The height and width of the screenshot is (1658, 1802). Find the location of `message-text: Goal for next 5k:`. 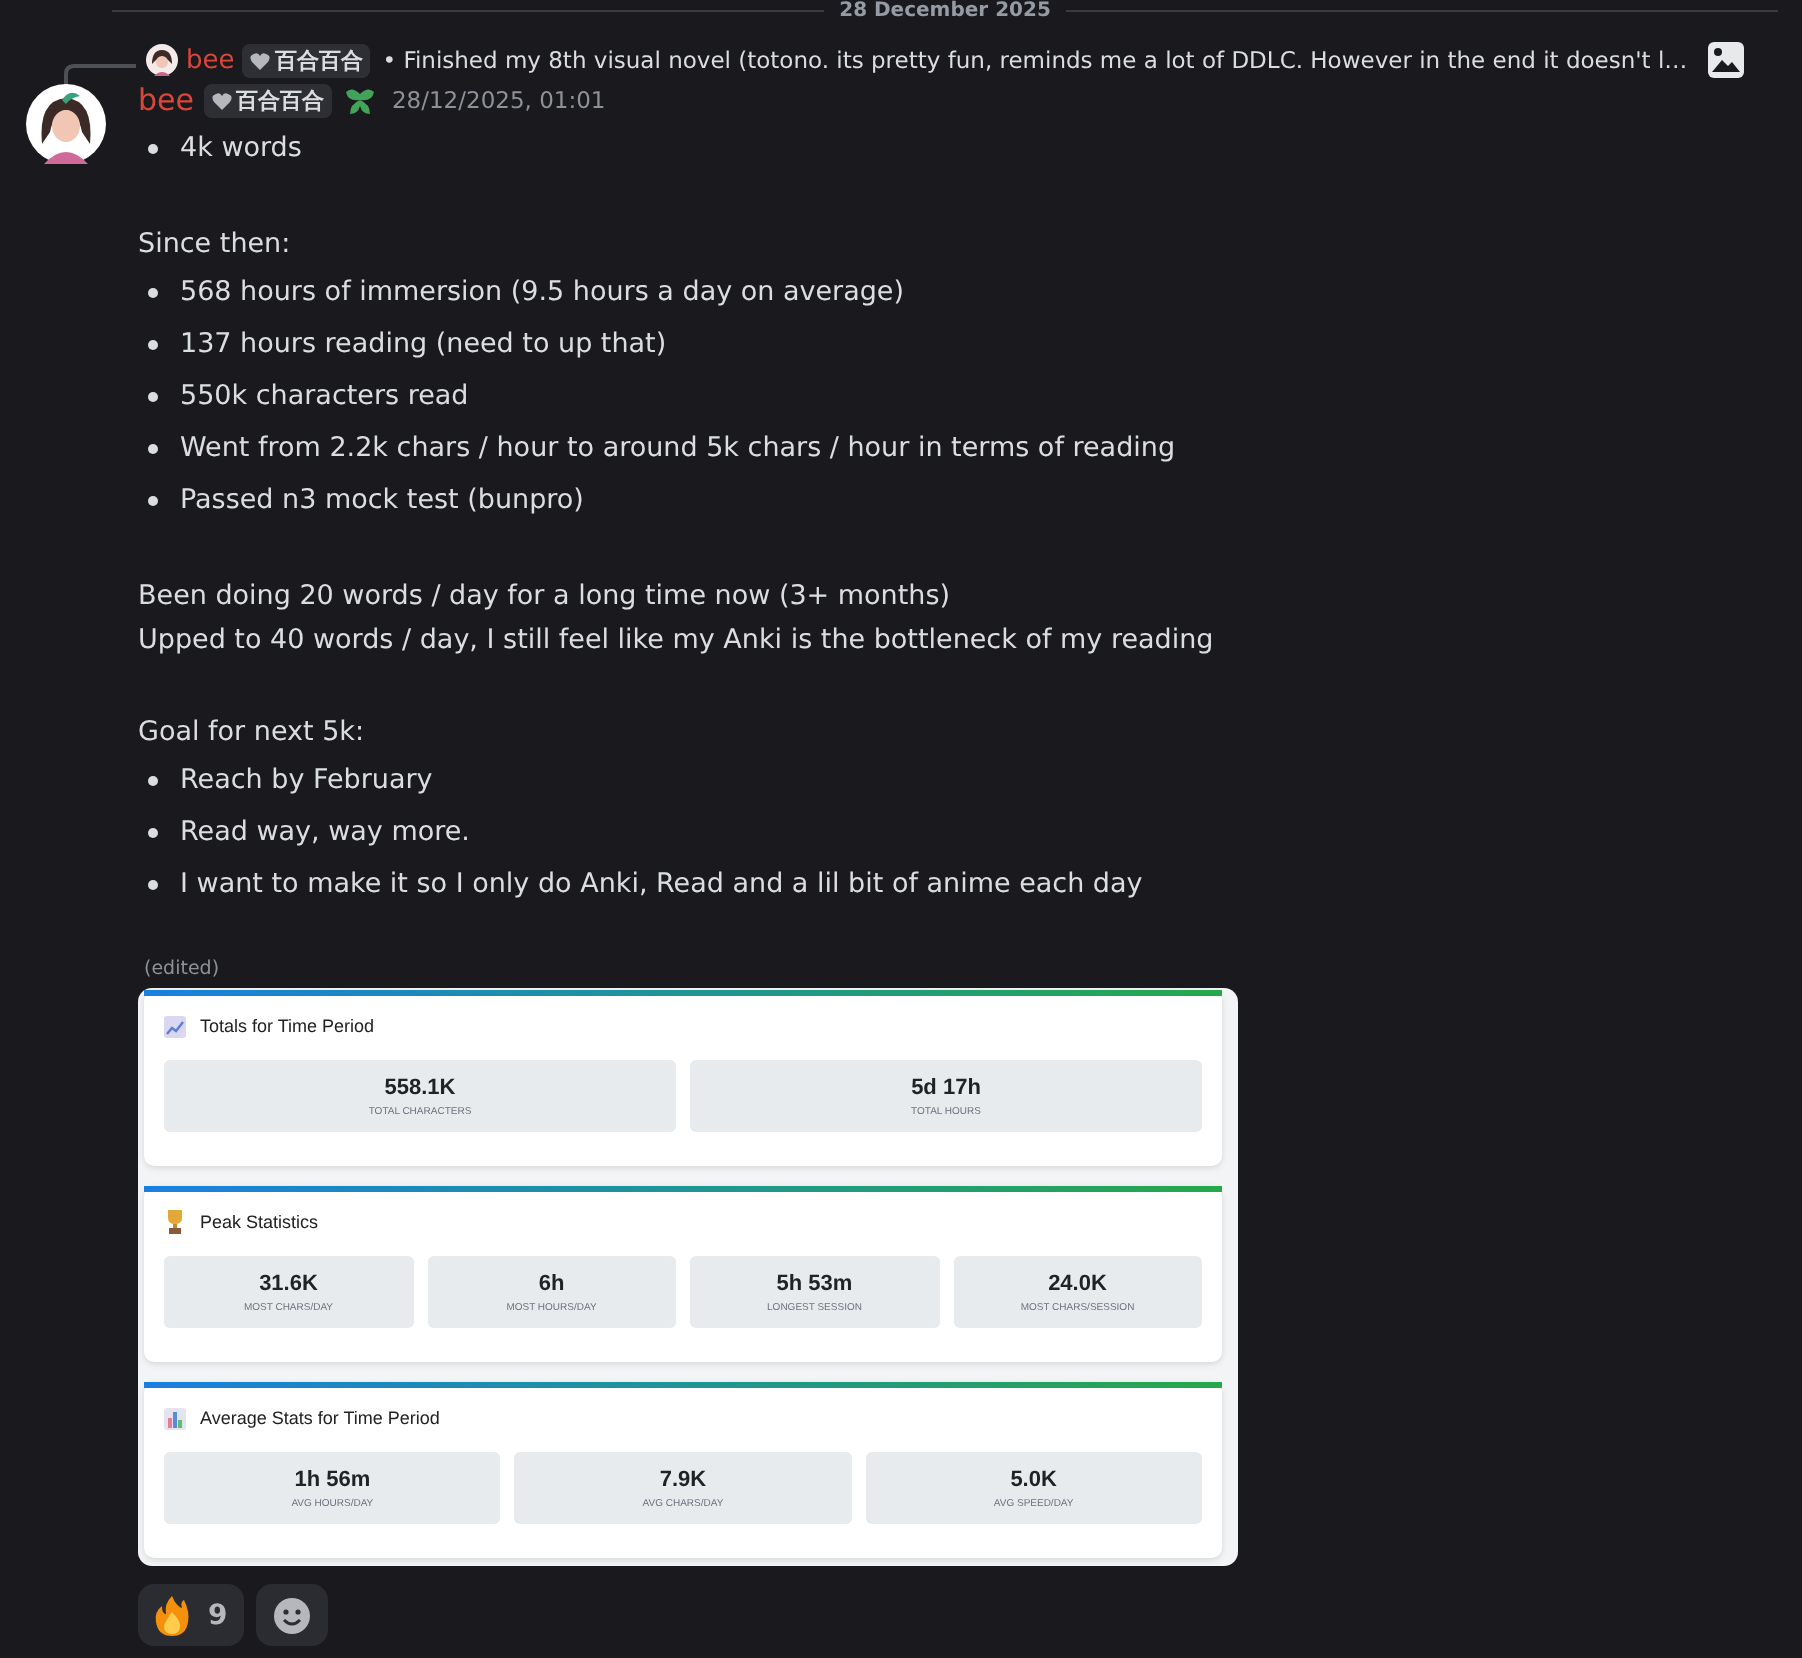

message-text: Goal for next 5k: is located at coordinates (251, 732).